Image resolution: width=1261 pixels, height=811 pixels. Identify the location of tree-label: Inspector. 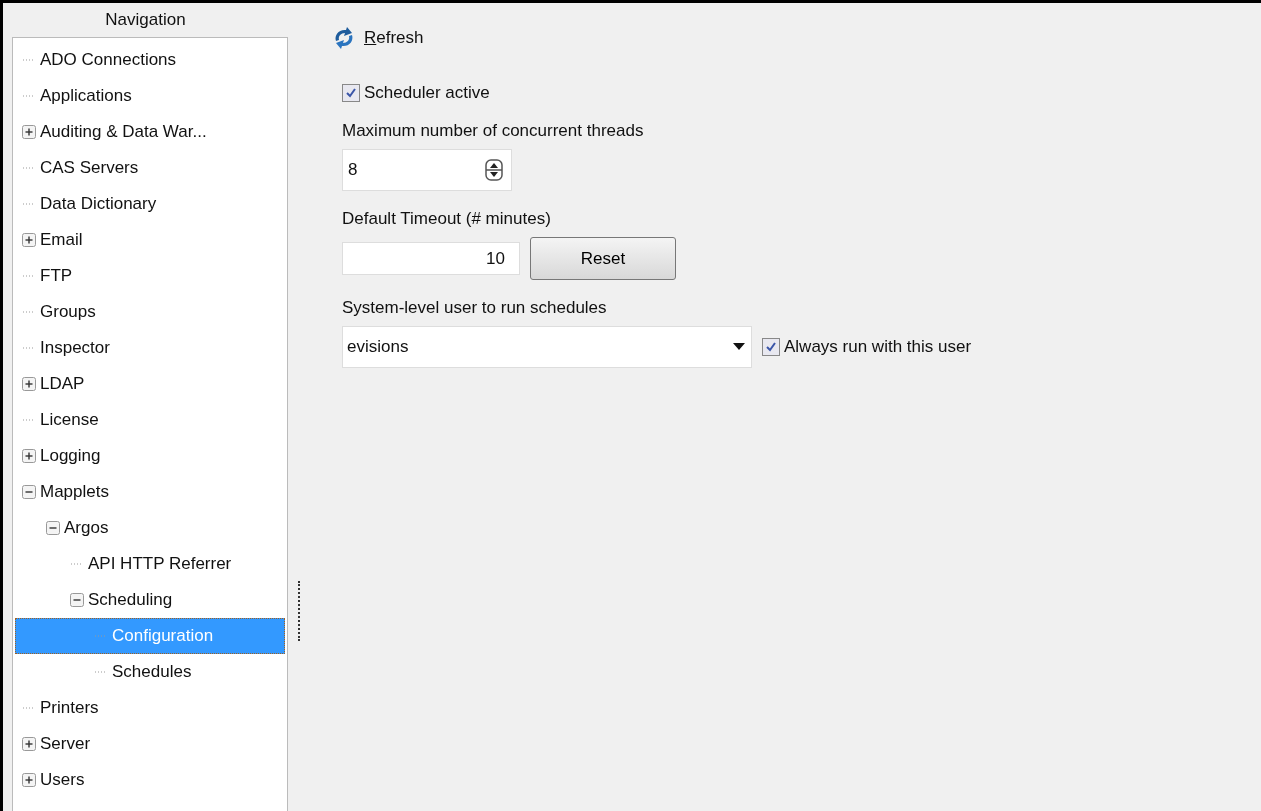
(75, 348).